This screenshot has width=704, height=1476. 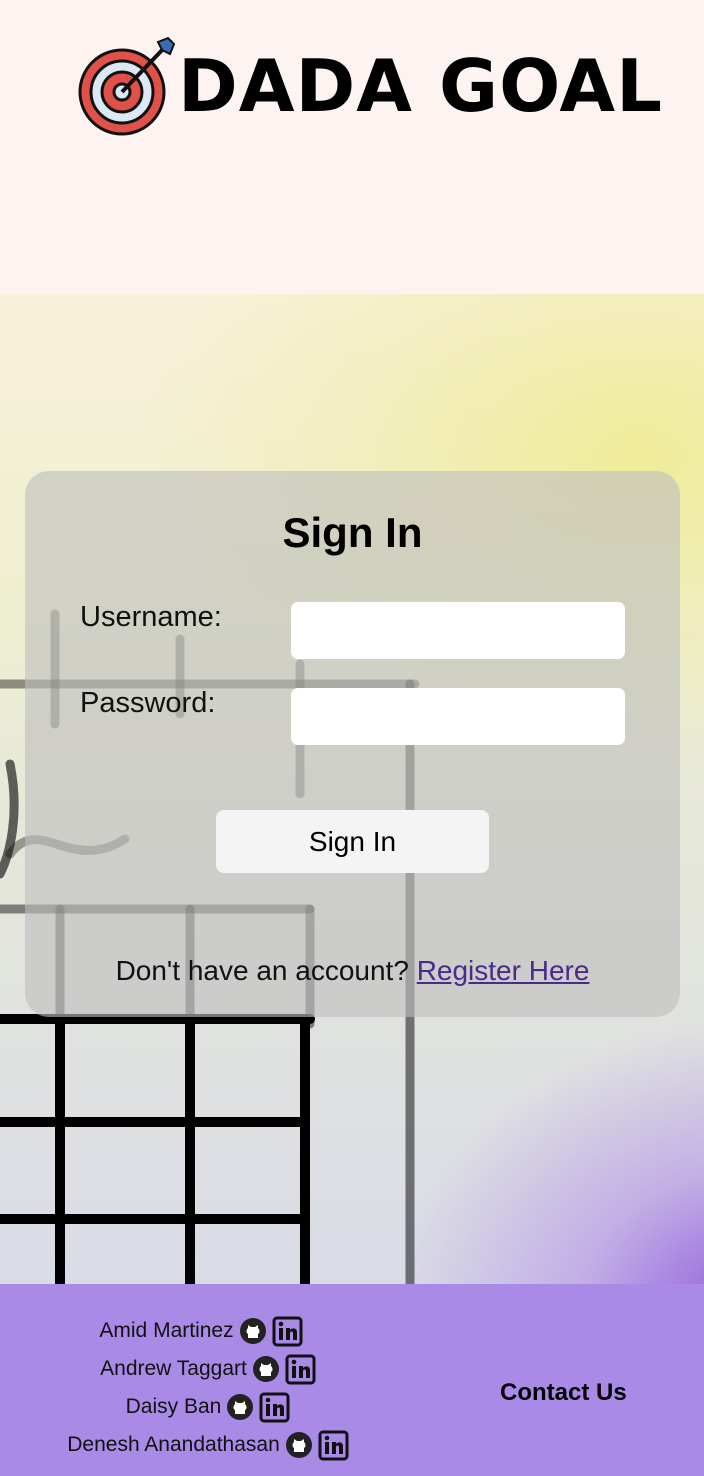 What do you see at coordinates (458, 716) in the screenshot?
I see `password-input` at bounding box center [458, 716].